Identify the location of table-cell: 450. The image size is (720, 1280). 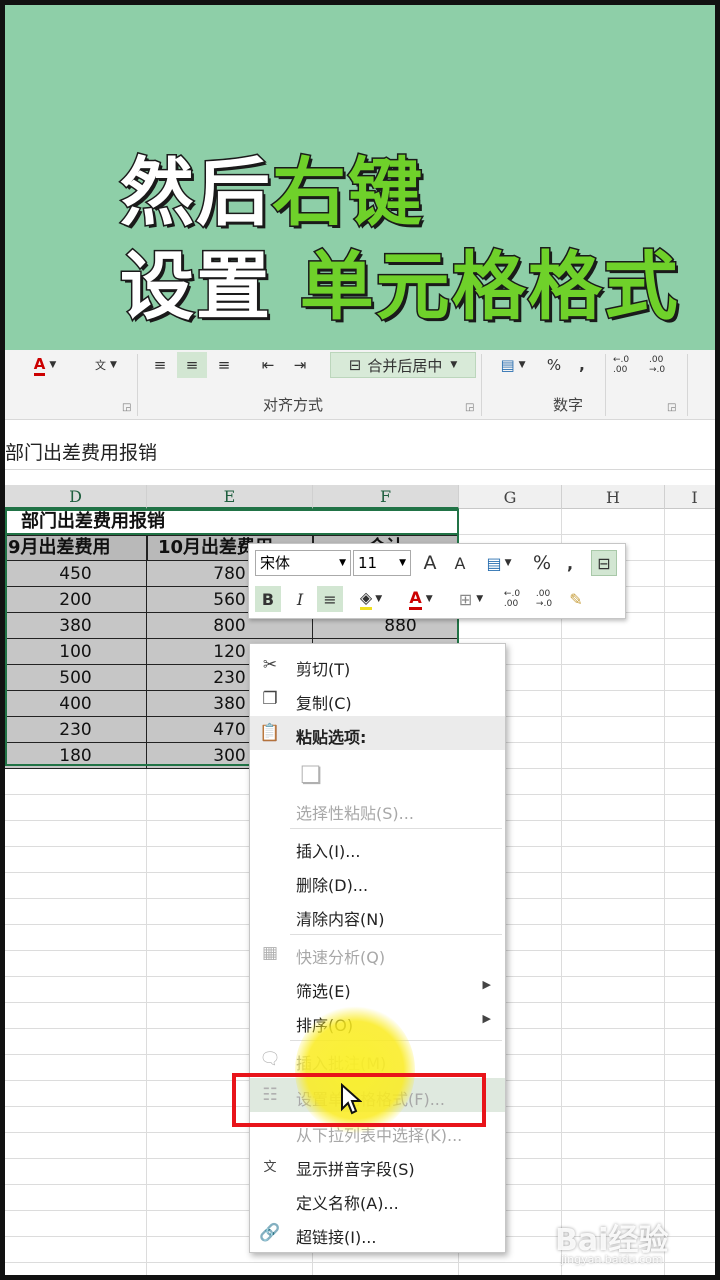
(76, 574).